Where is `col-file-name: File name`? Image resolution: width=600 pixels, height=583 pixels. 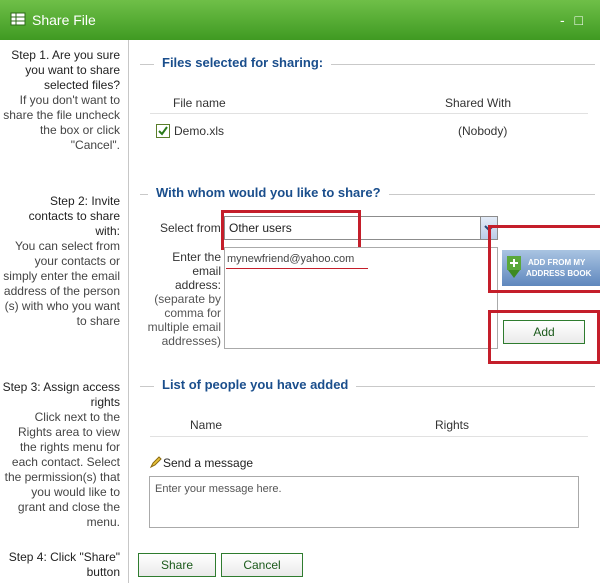
col-file-name: File name is located at coordinates (199, 103).